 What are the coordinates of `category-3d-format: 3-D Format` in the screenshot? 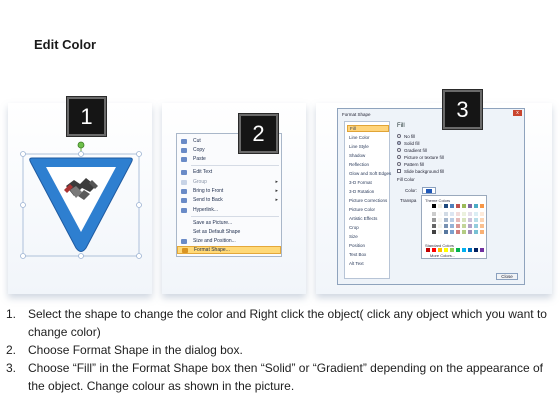 It's located at (368, 182).